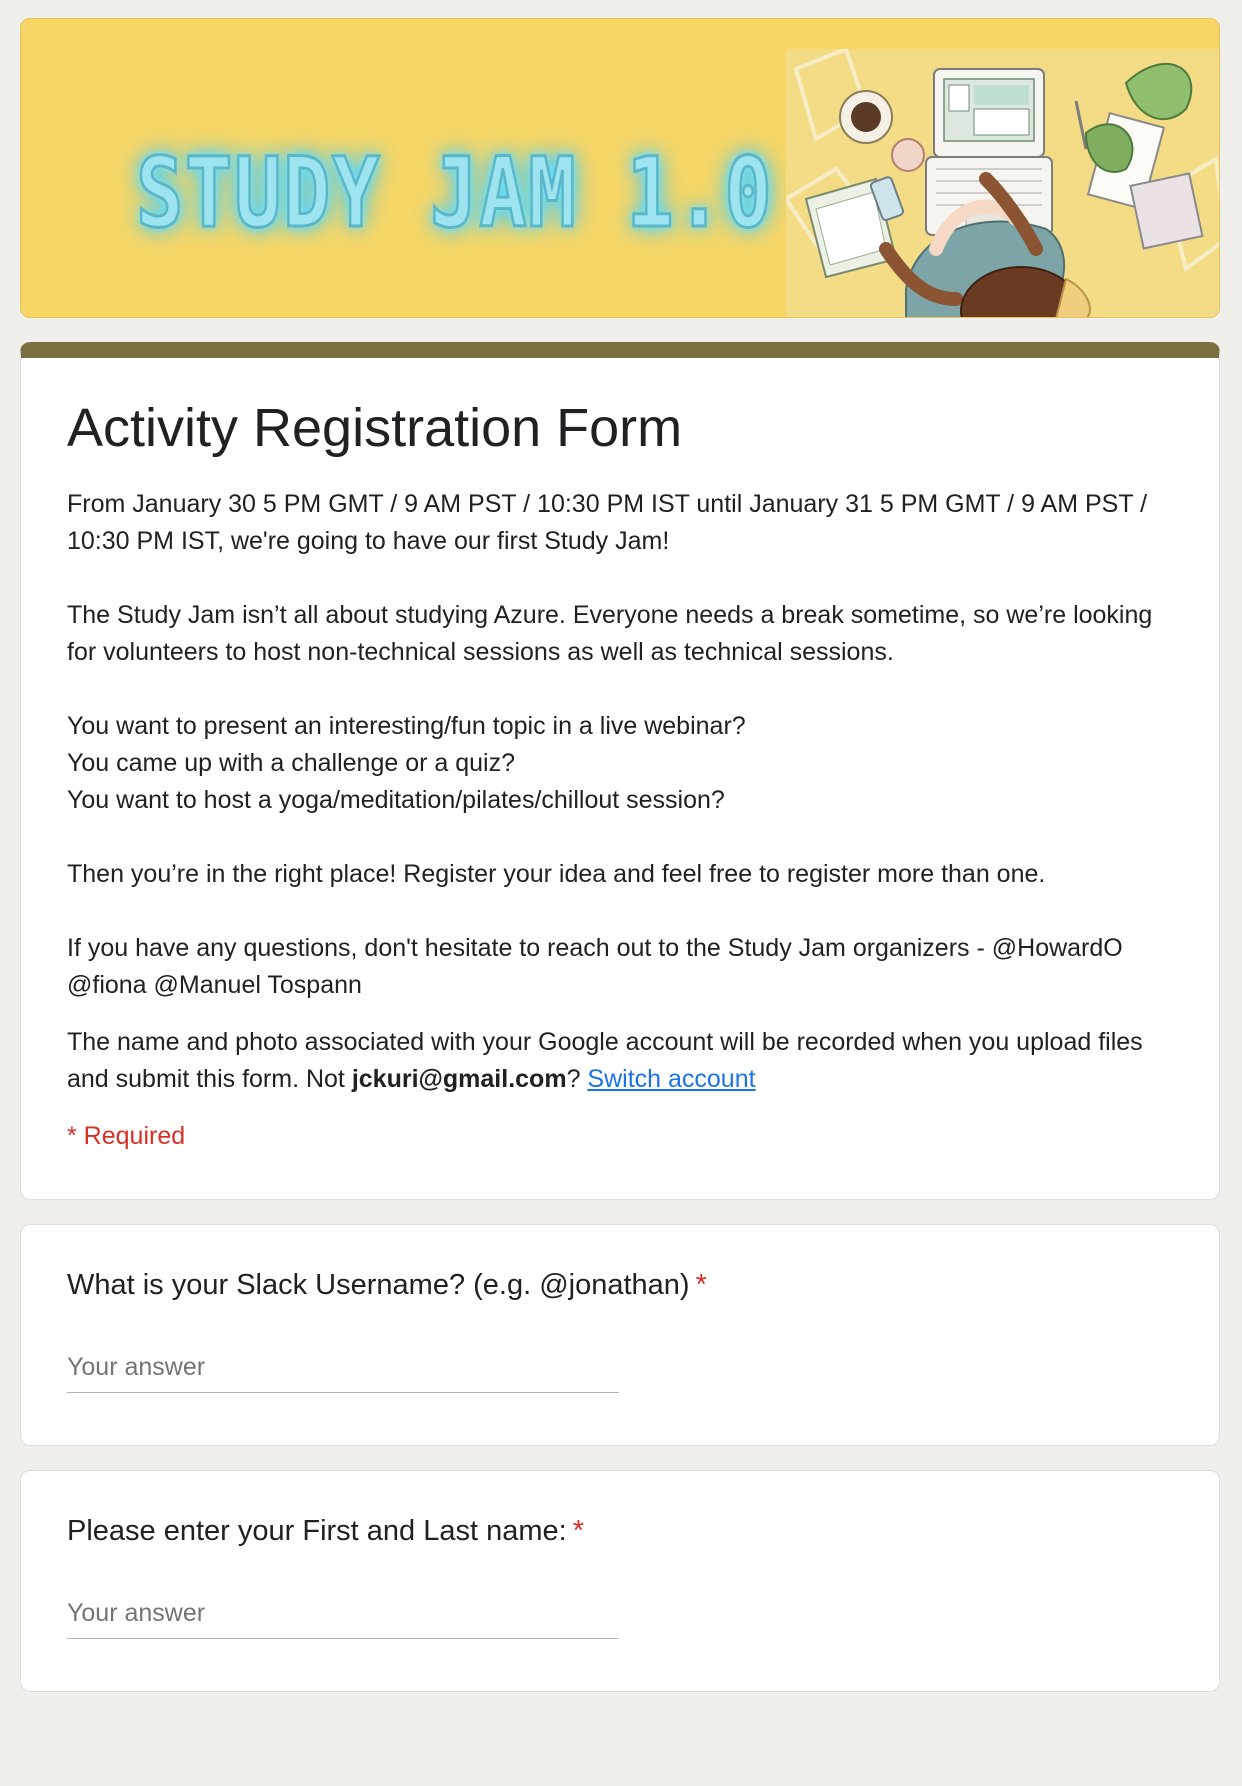 This screenshot has width=1242, height=1786. I want to click on required-note: * Required, so click(126, 1136).